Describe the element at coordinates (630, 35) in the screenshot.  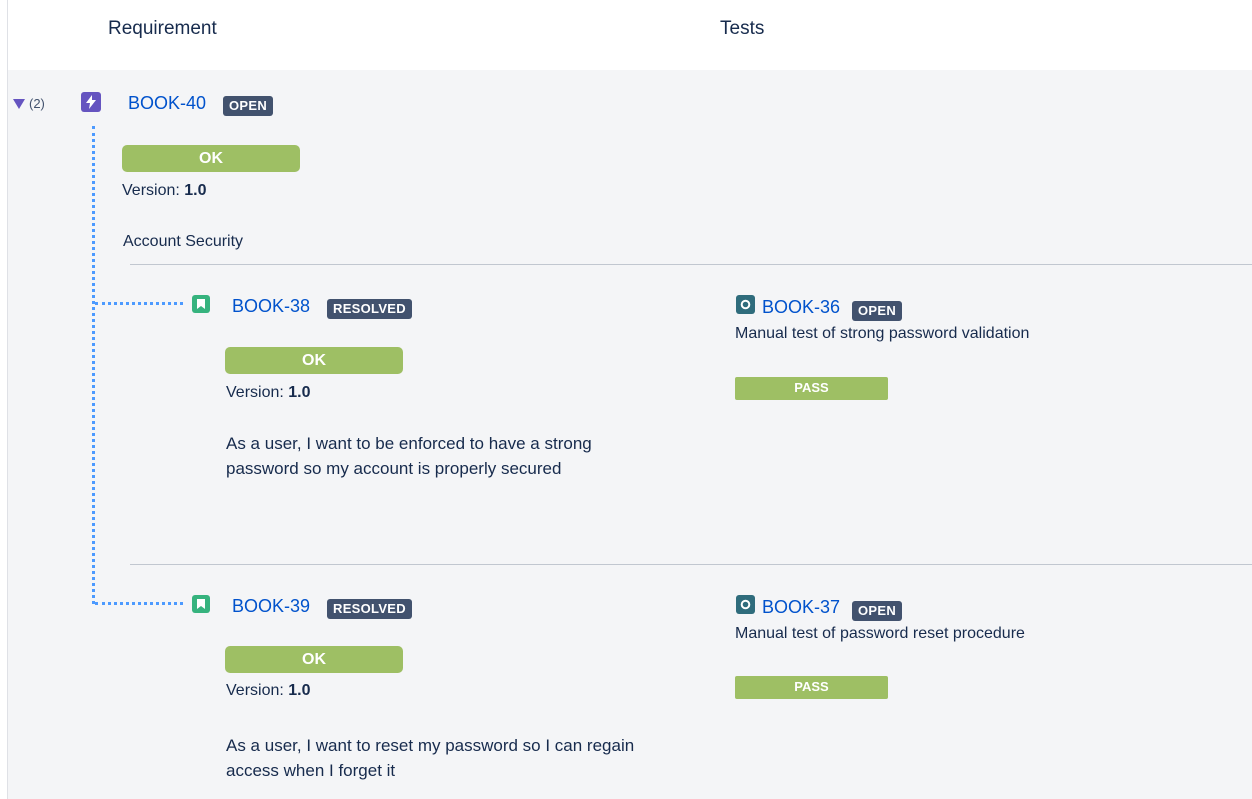
I see `table-header: Requirement Tests` at that location.